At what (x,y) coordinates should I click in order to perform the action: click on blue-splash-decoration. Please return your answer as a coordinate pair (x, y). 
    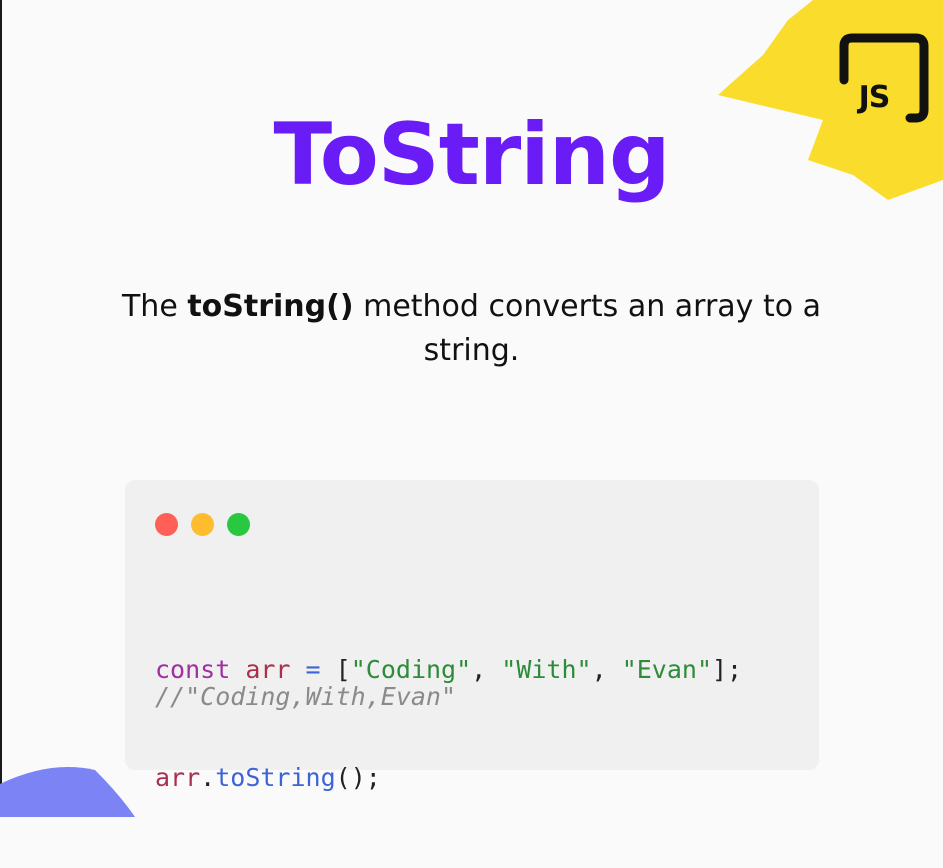
    Looking at the image, I should click on (67, 792).